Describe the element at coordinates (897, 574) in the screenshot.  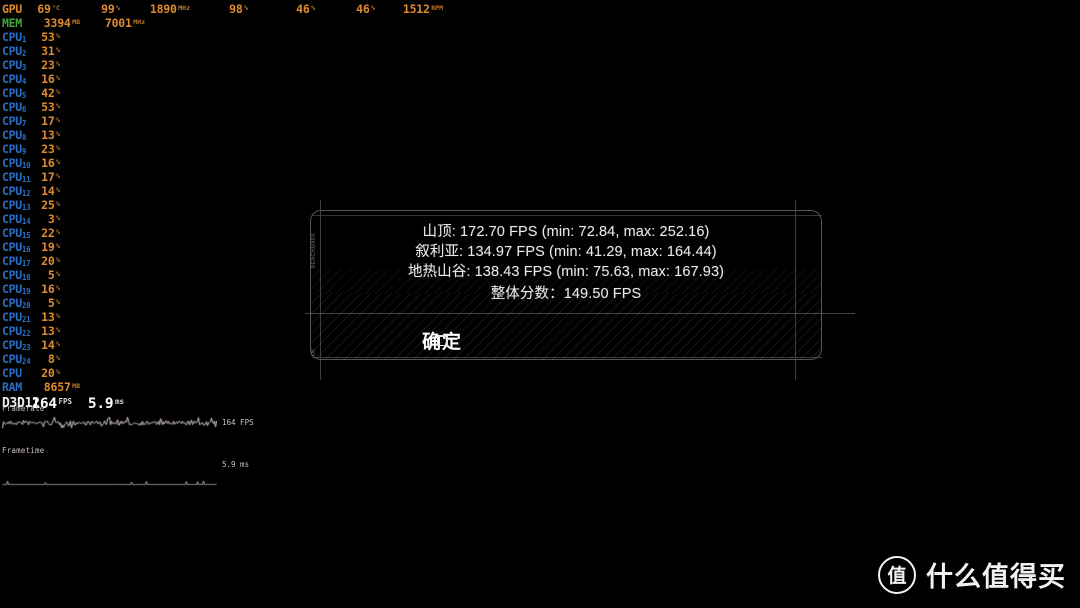
I see `smzdm-logo-icon: 值` at that location.